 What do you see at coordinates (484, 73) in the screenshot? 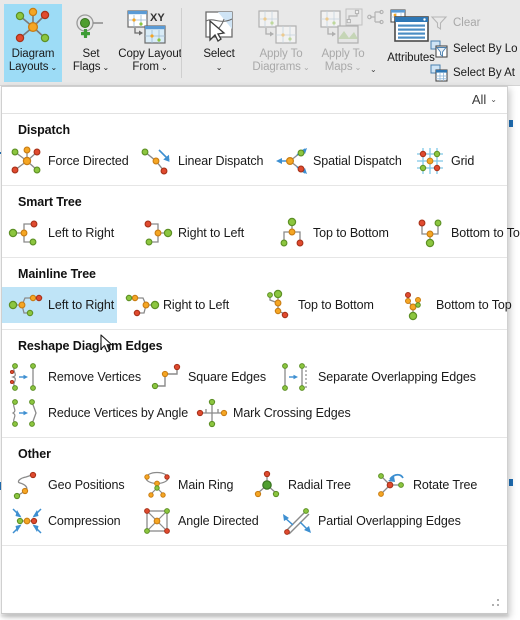
I see `select-by-attributes-label: Select By At` at bounding box center [484, 73].